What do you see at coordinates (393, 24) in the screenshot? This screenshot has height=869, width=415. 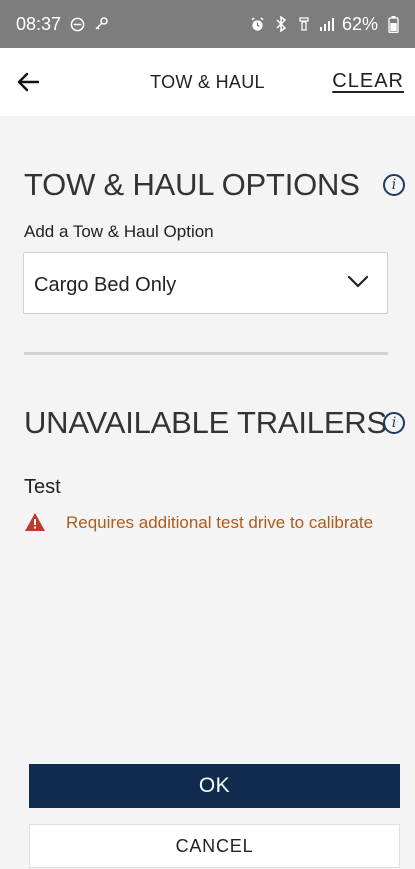 I see `battery-icon` at bounding box center [393, 24].